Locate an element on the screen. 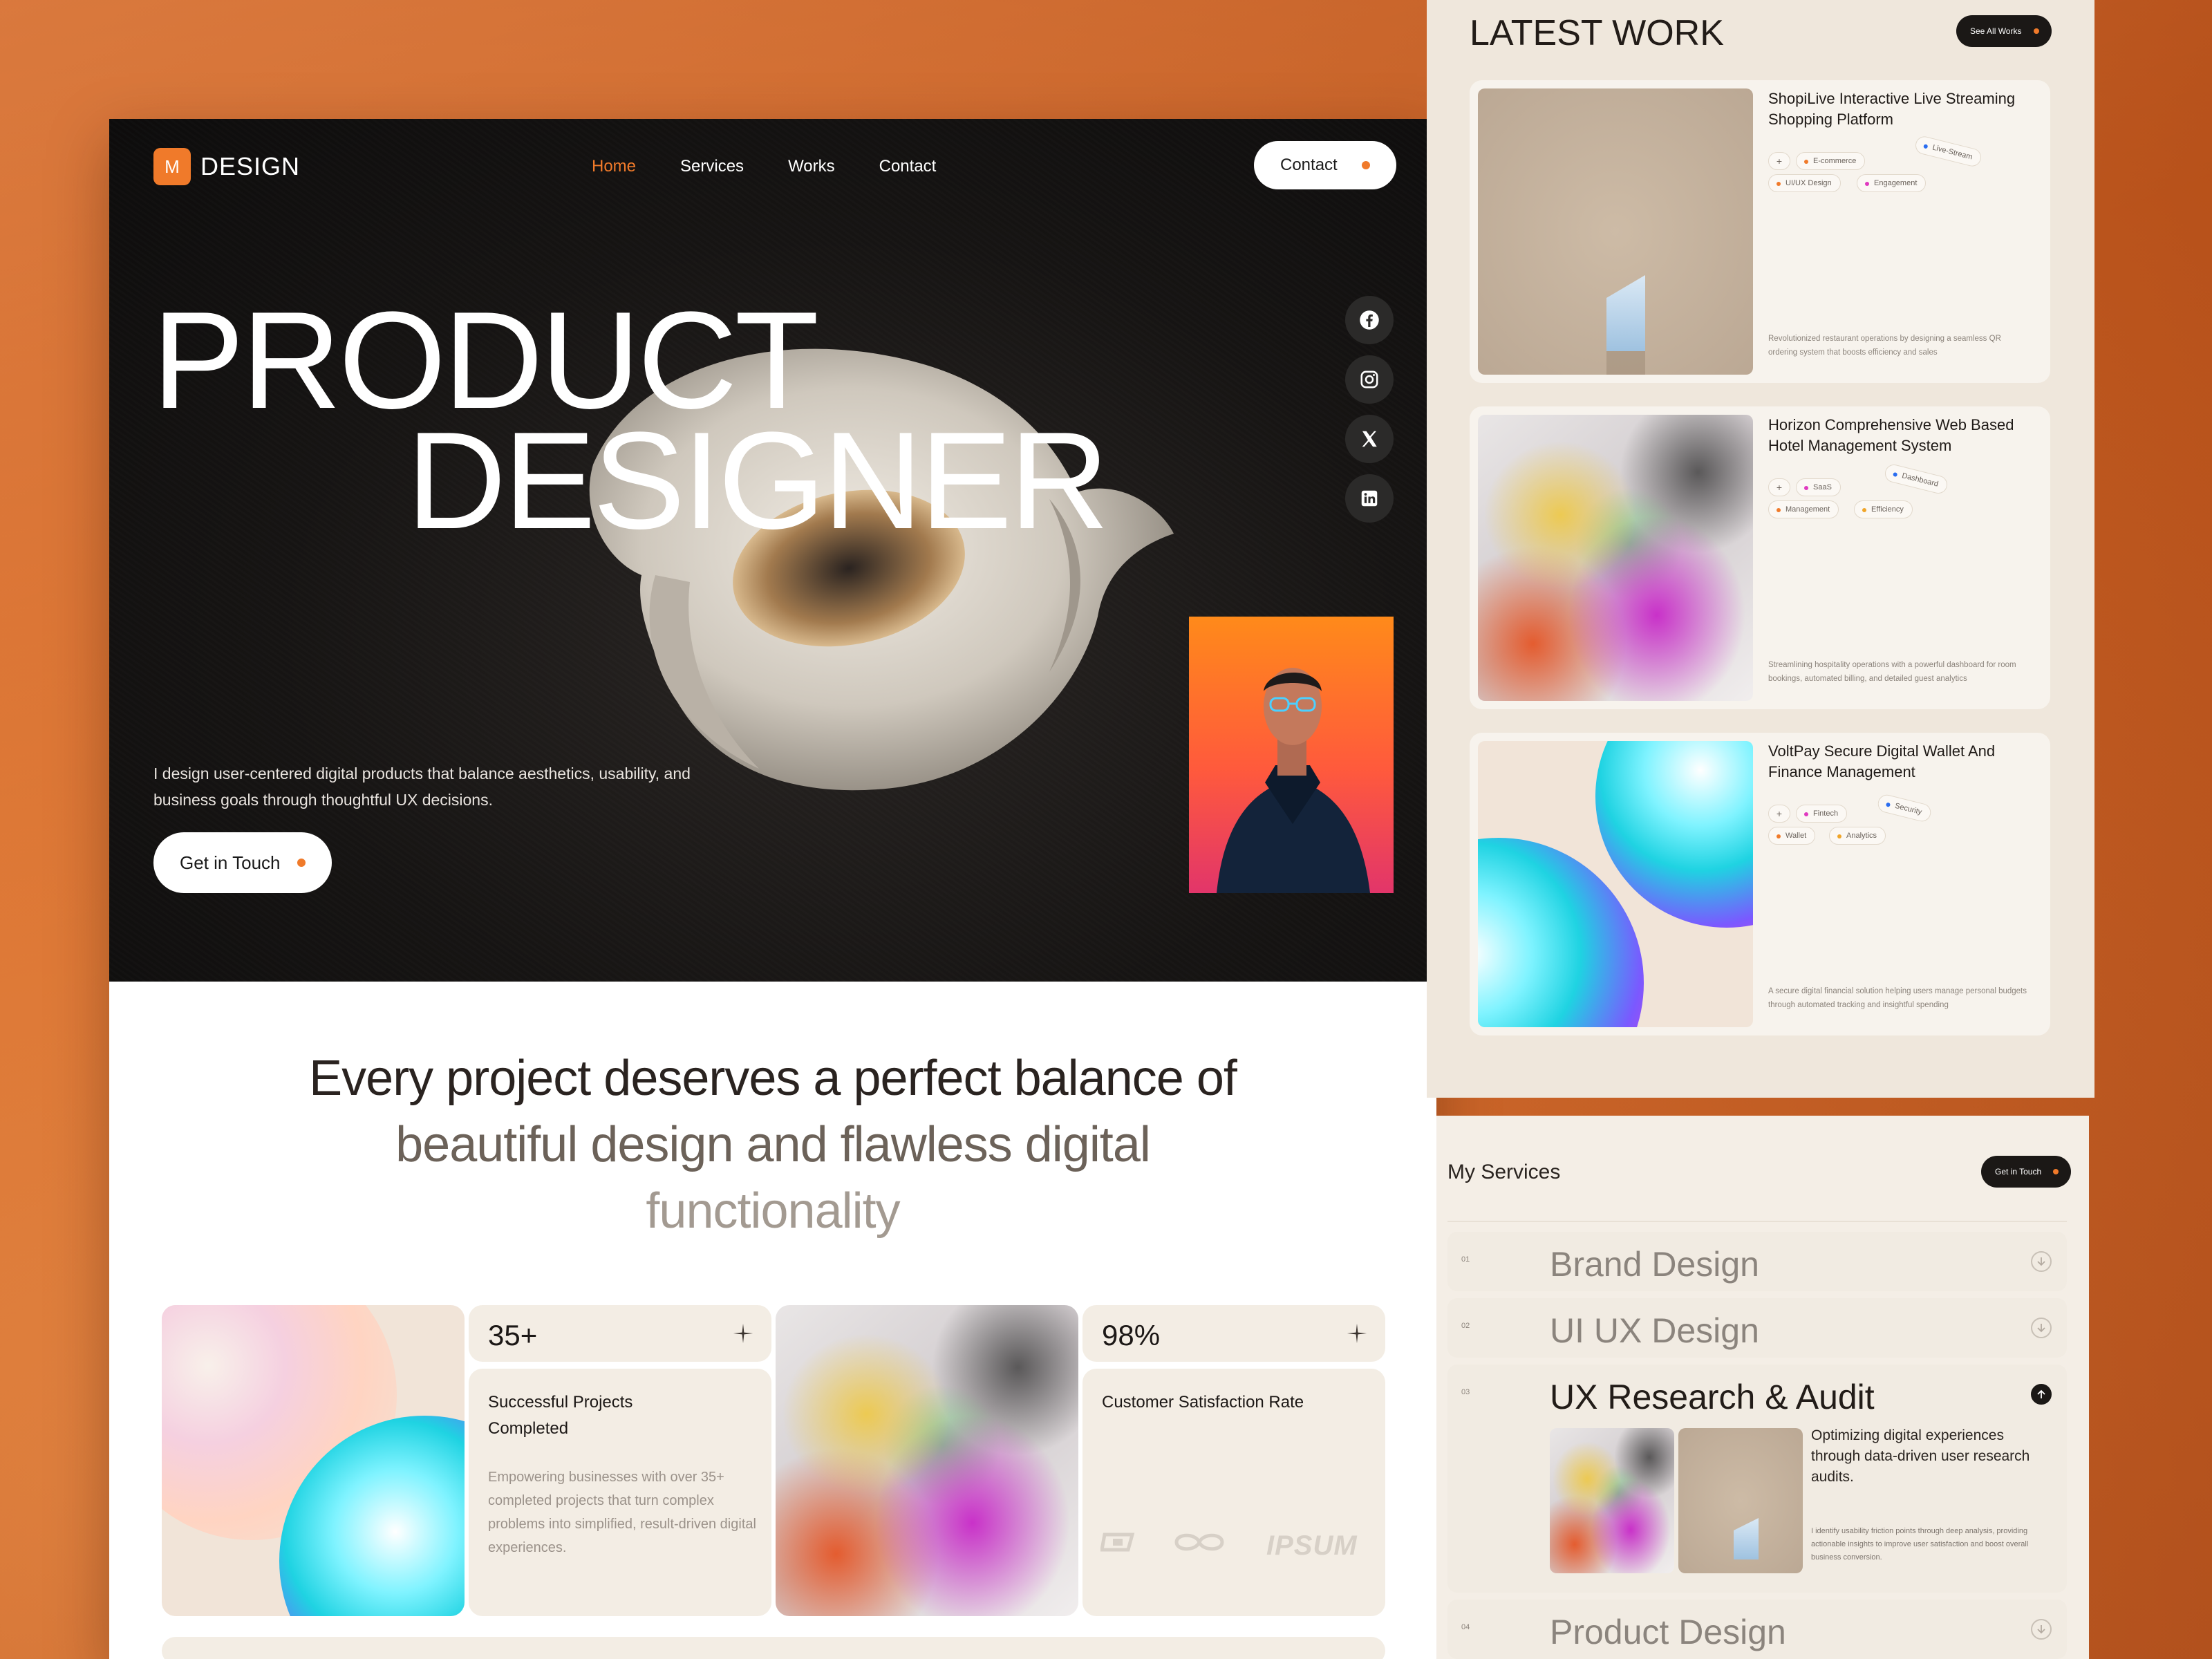 The image size is (2212, 1659). tag-saas: SaaS is located at coordinates (1818, 487).